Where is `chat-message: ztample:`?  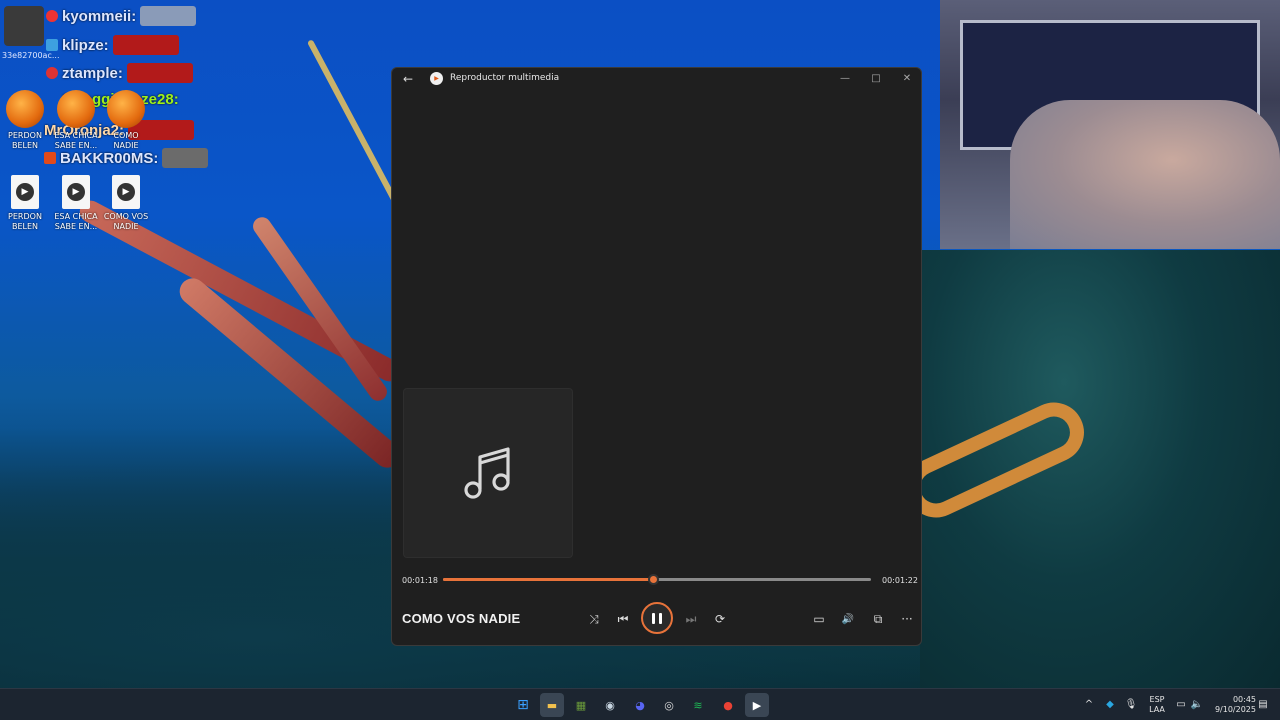
chat-message: ztample: is located at coordinates (119, 73).